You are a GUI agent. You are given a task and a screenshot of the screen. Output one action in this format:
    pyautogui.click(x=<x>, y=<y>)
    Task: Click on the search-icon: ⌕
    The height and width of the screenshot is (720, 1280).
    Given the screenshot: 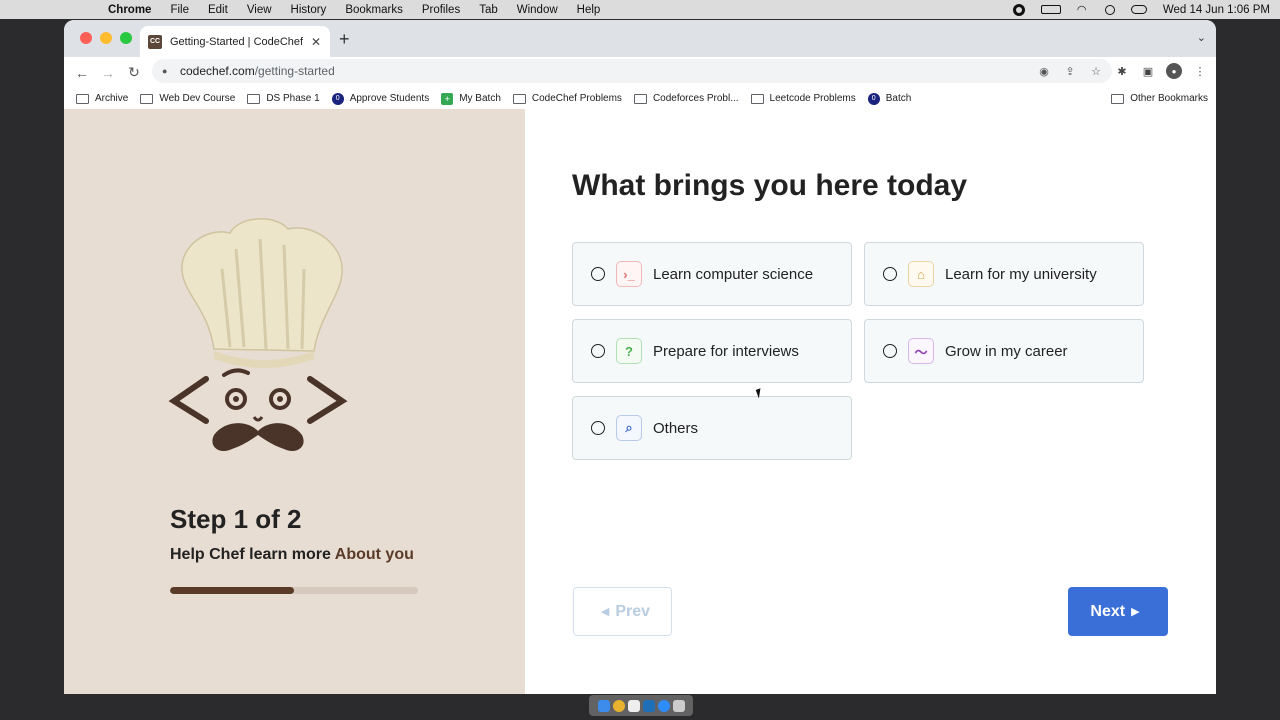 What is the action you would take?
    pyautogui.click(x=629, y=428)
    